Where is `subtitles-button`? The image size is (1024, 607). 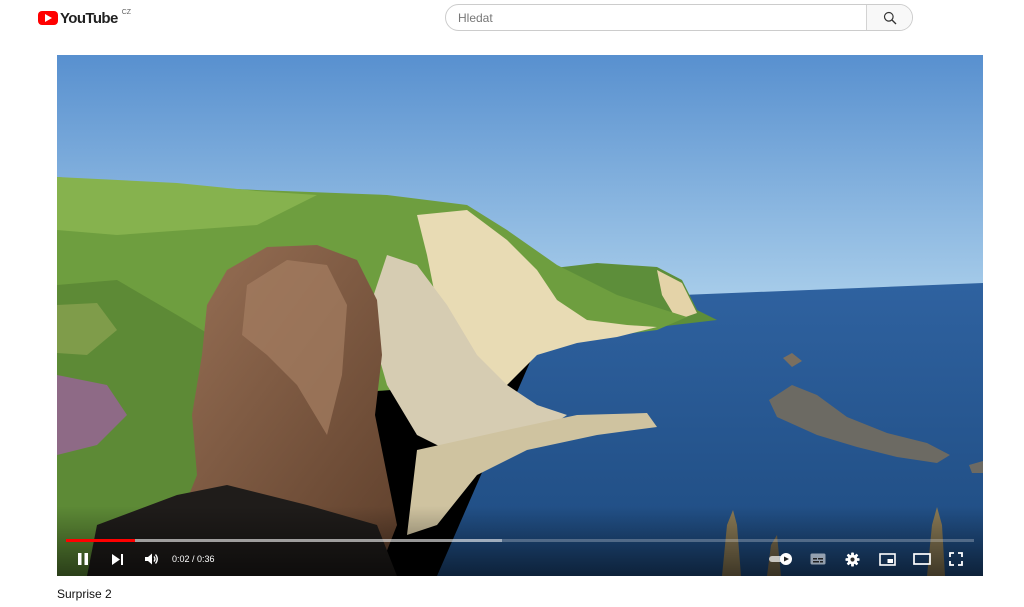
subtitles-button is located at coordinates (818, 559).